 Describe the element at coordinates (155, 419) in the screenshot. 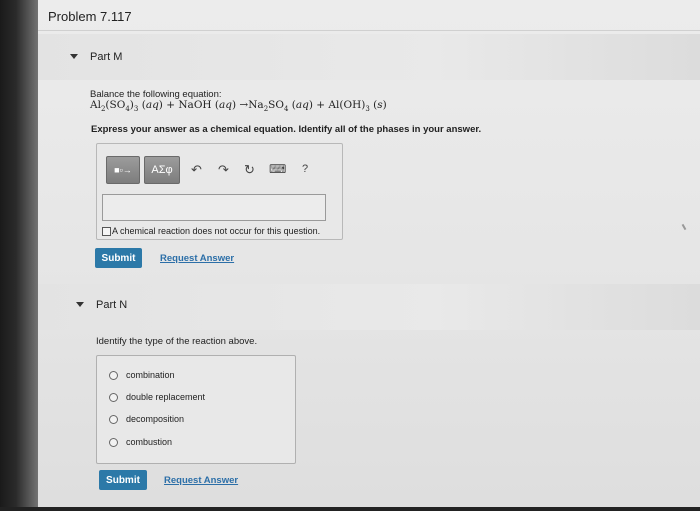

I see `option-decomposition-label: decomposition` at that location.